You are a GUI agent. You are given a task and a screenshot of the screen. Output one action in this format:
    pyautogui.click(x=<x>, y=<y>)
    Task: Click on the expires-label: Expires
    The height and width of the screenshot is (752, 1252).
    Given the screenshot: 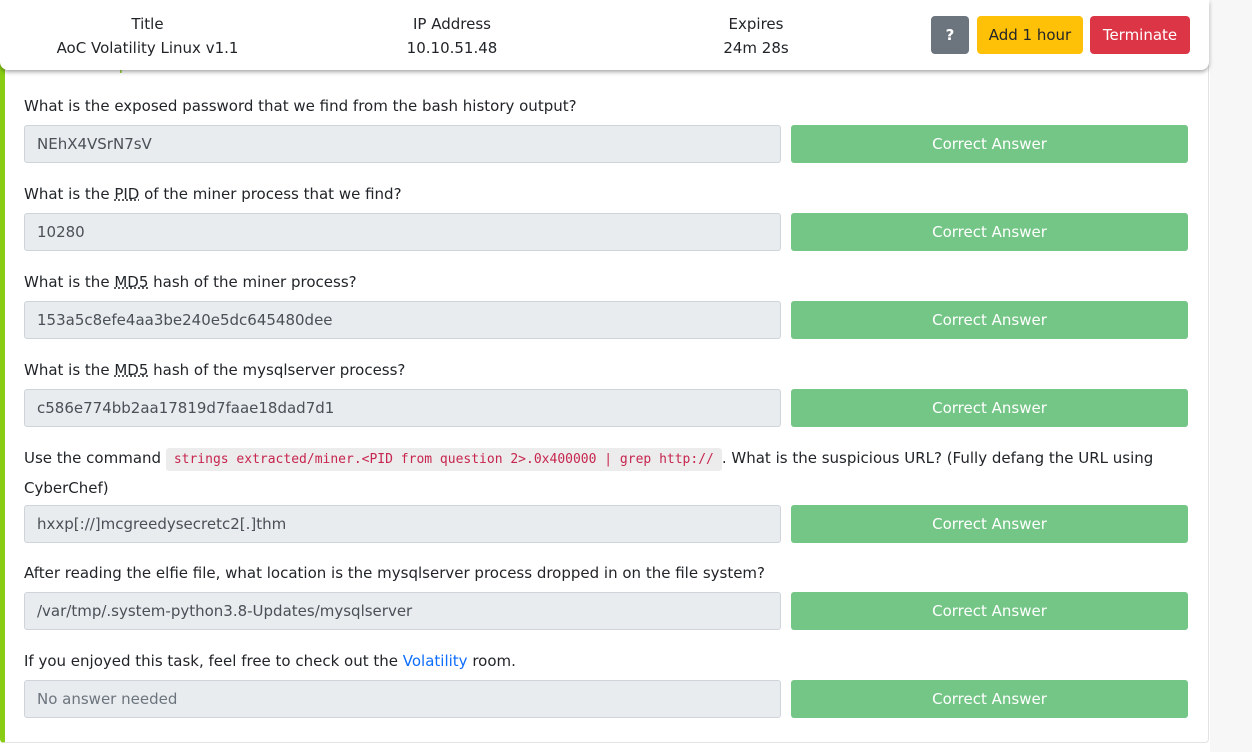 What is the action you would take?
    pyautogui.click(x=756, y=24)
    